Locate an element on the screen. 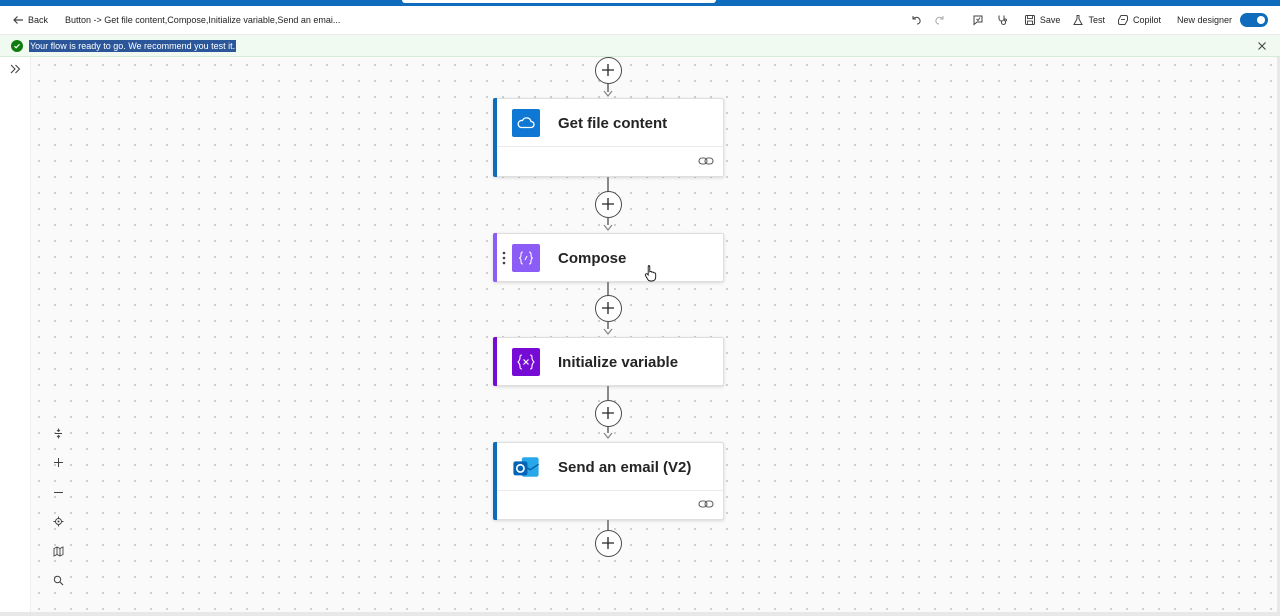 Image resolution: width=1280 pixels, height=616 pixels. back-button: Back is located at coordinates (30, 20).